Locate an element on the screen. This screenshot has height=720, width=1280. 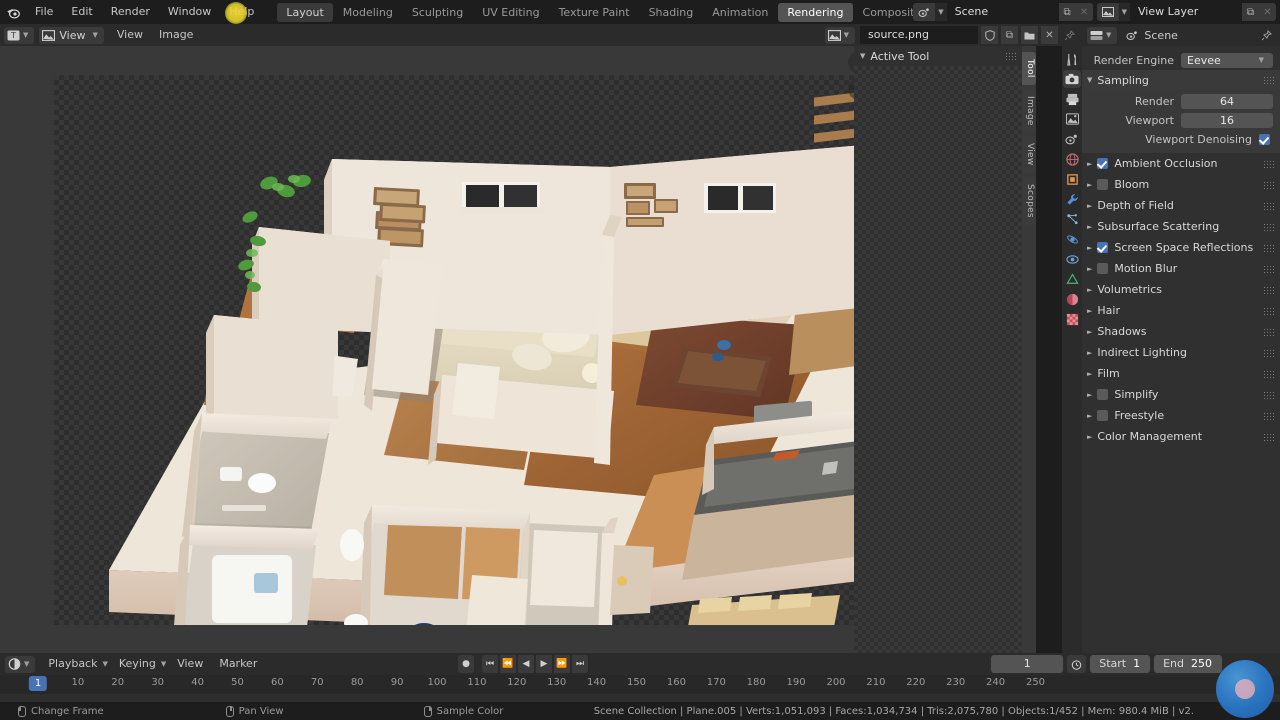
next-keyframe-icon: ⏩ is located at coordinates (562, 664).